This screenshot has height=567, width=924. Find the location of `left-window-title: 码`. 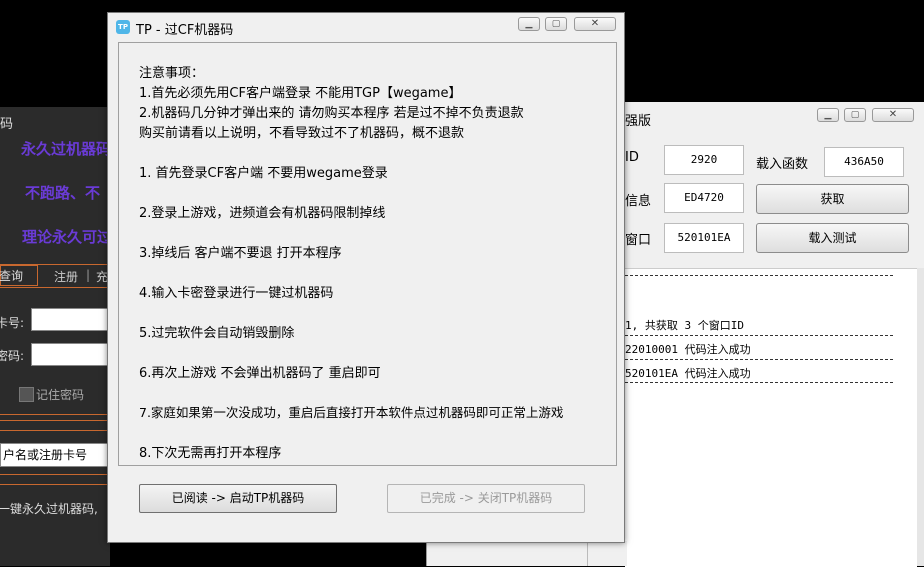

left-window-title: 码 is located at coordinates (7, 124).